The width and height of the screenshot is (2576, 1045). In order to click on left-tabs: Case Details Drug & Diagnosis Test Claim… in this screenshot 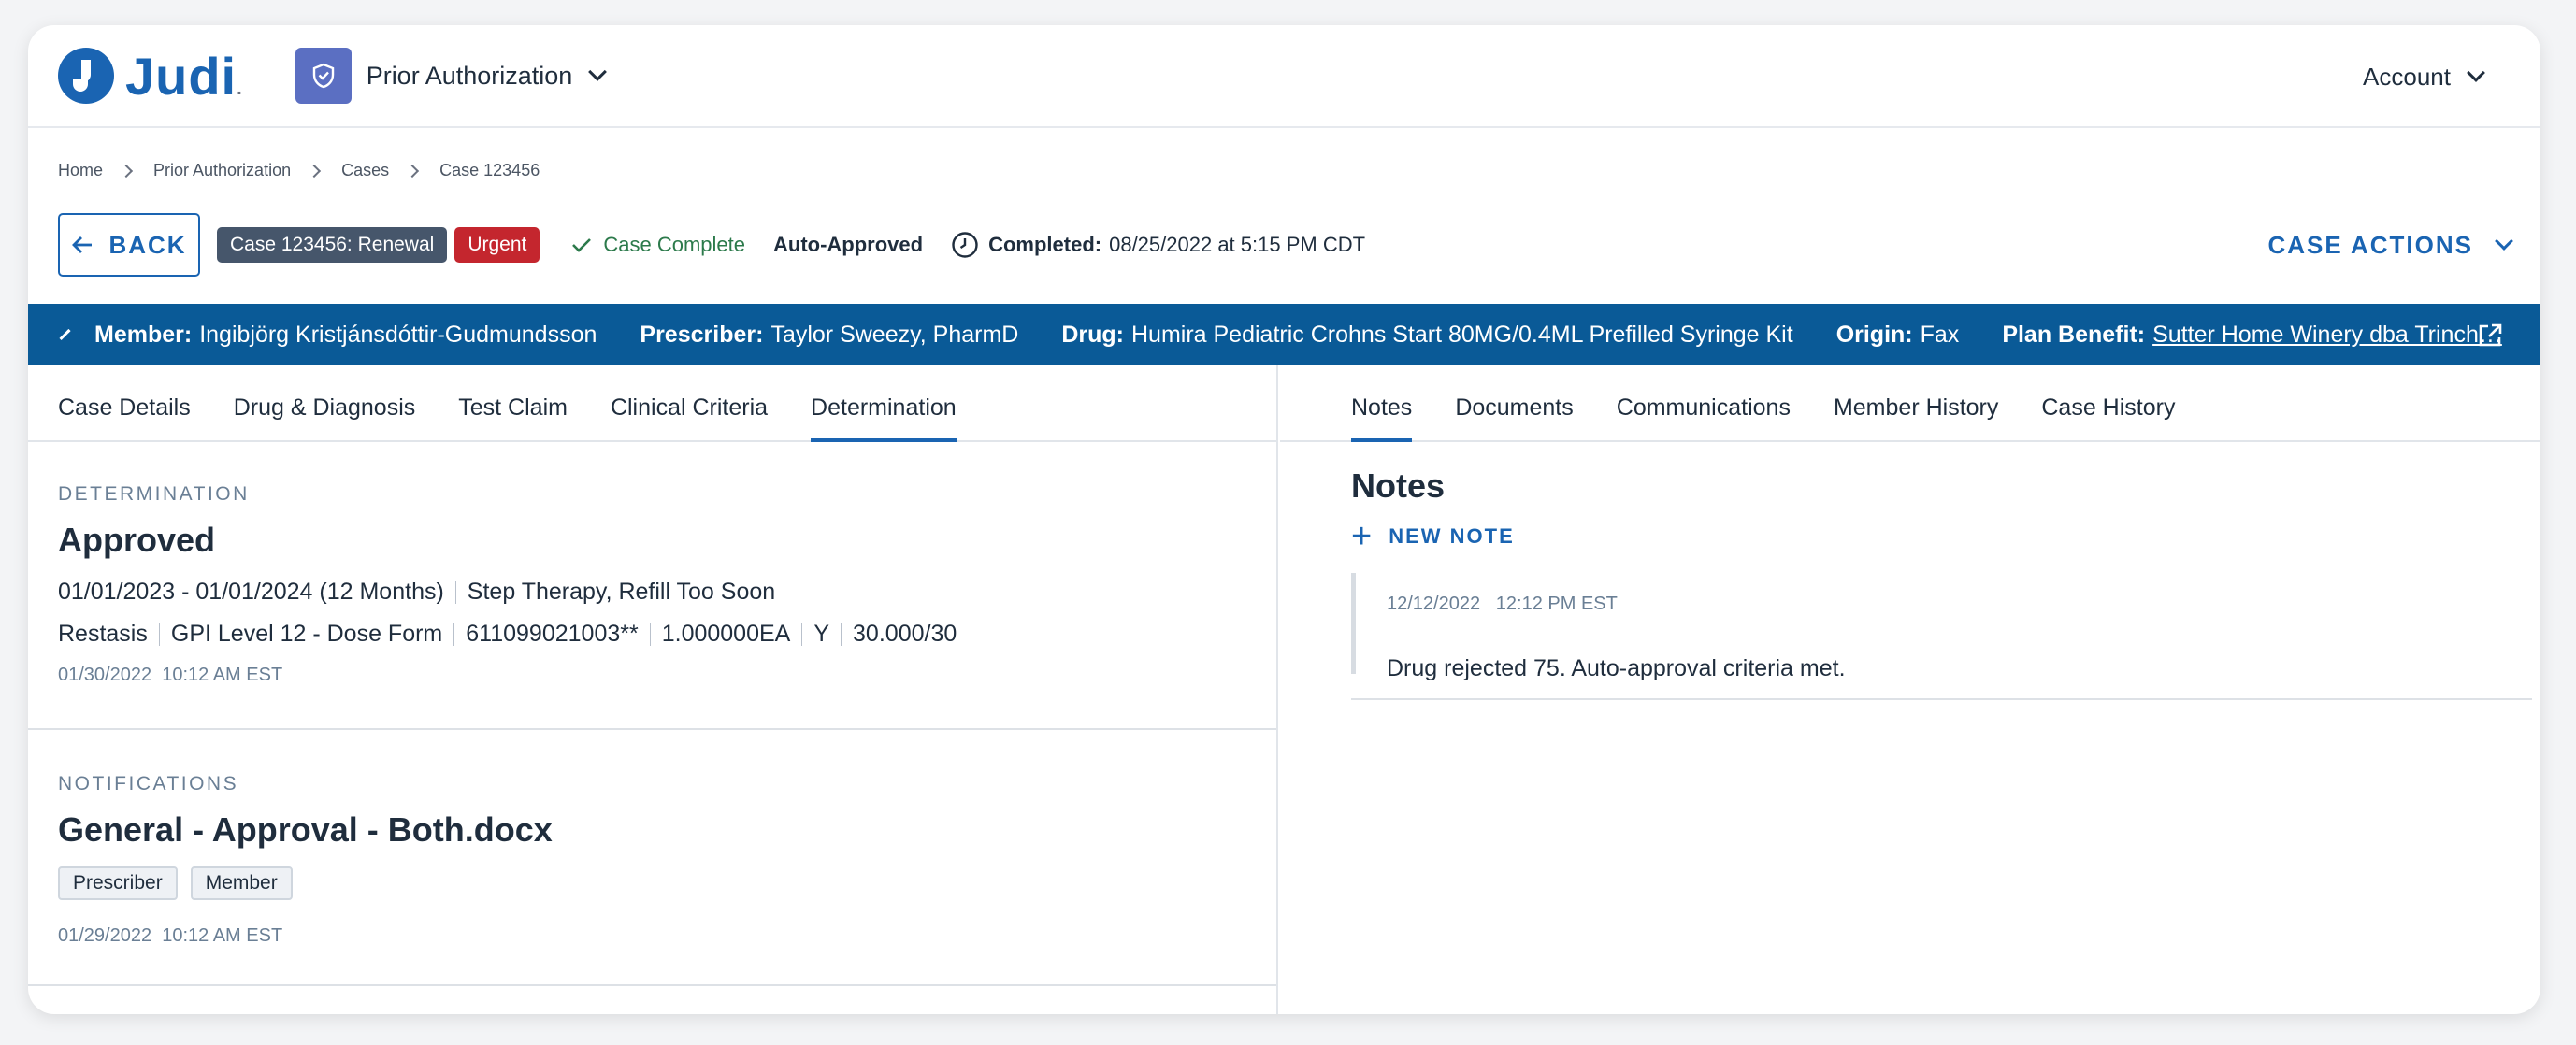, I will do `click(652, 403)`.